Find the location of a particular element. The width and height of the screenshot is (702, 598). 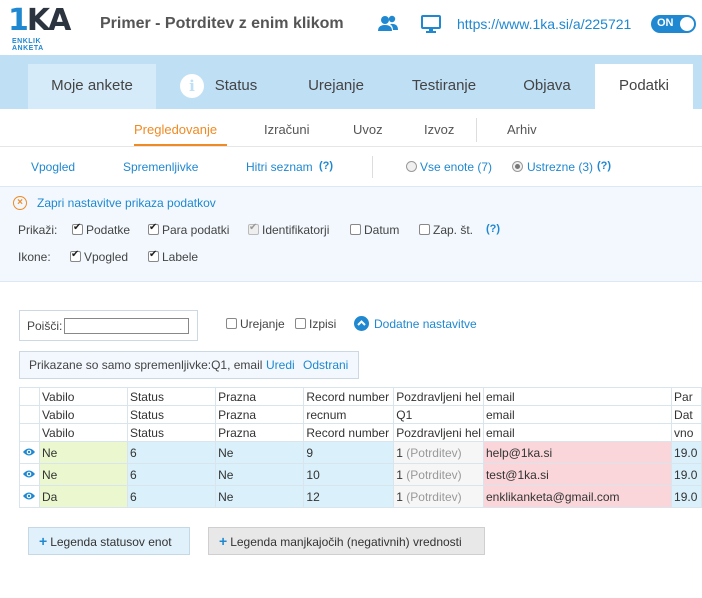

search-input is located at coordinates (126, 326).